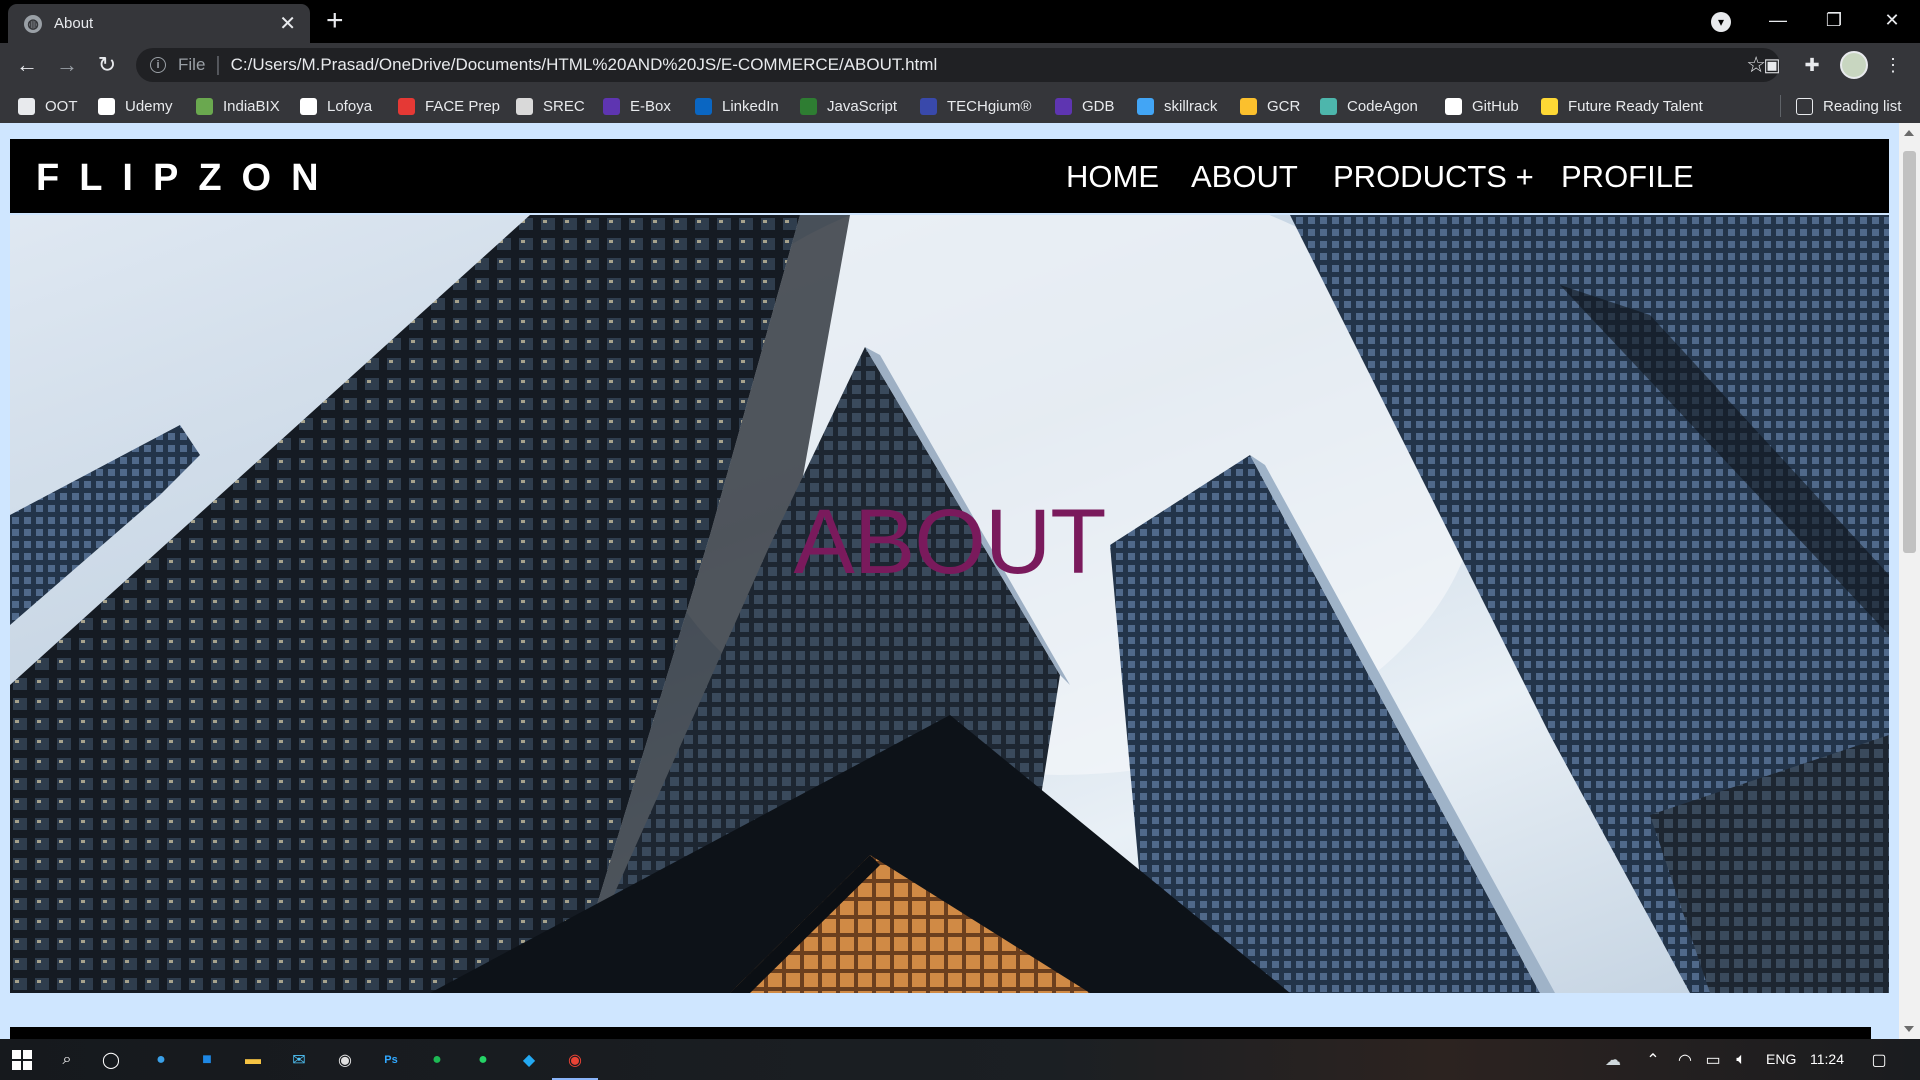  I want to click on bookmark-e-box: E-Box, so click(637, 106).